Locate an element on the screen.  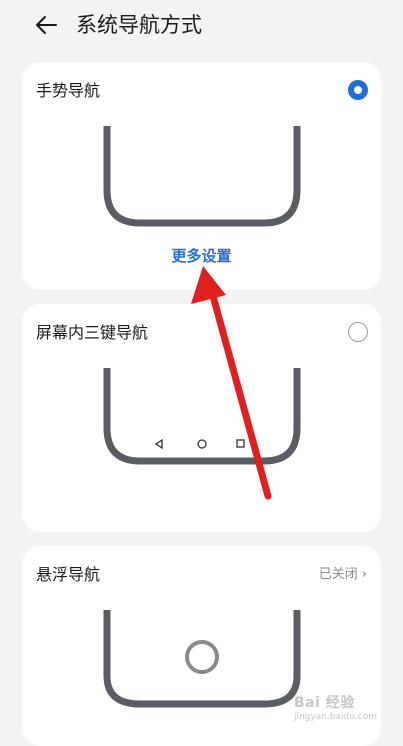
top-bar: 系统导航方式 is located at coordinates (201, 26).